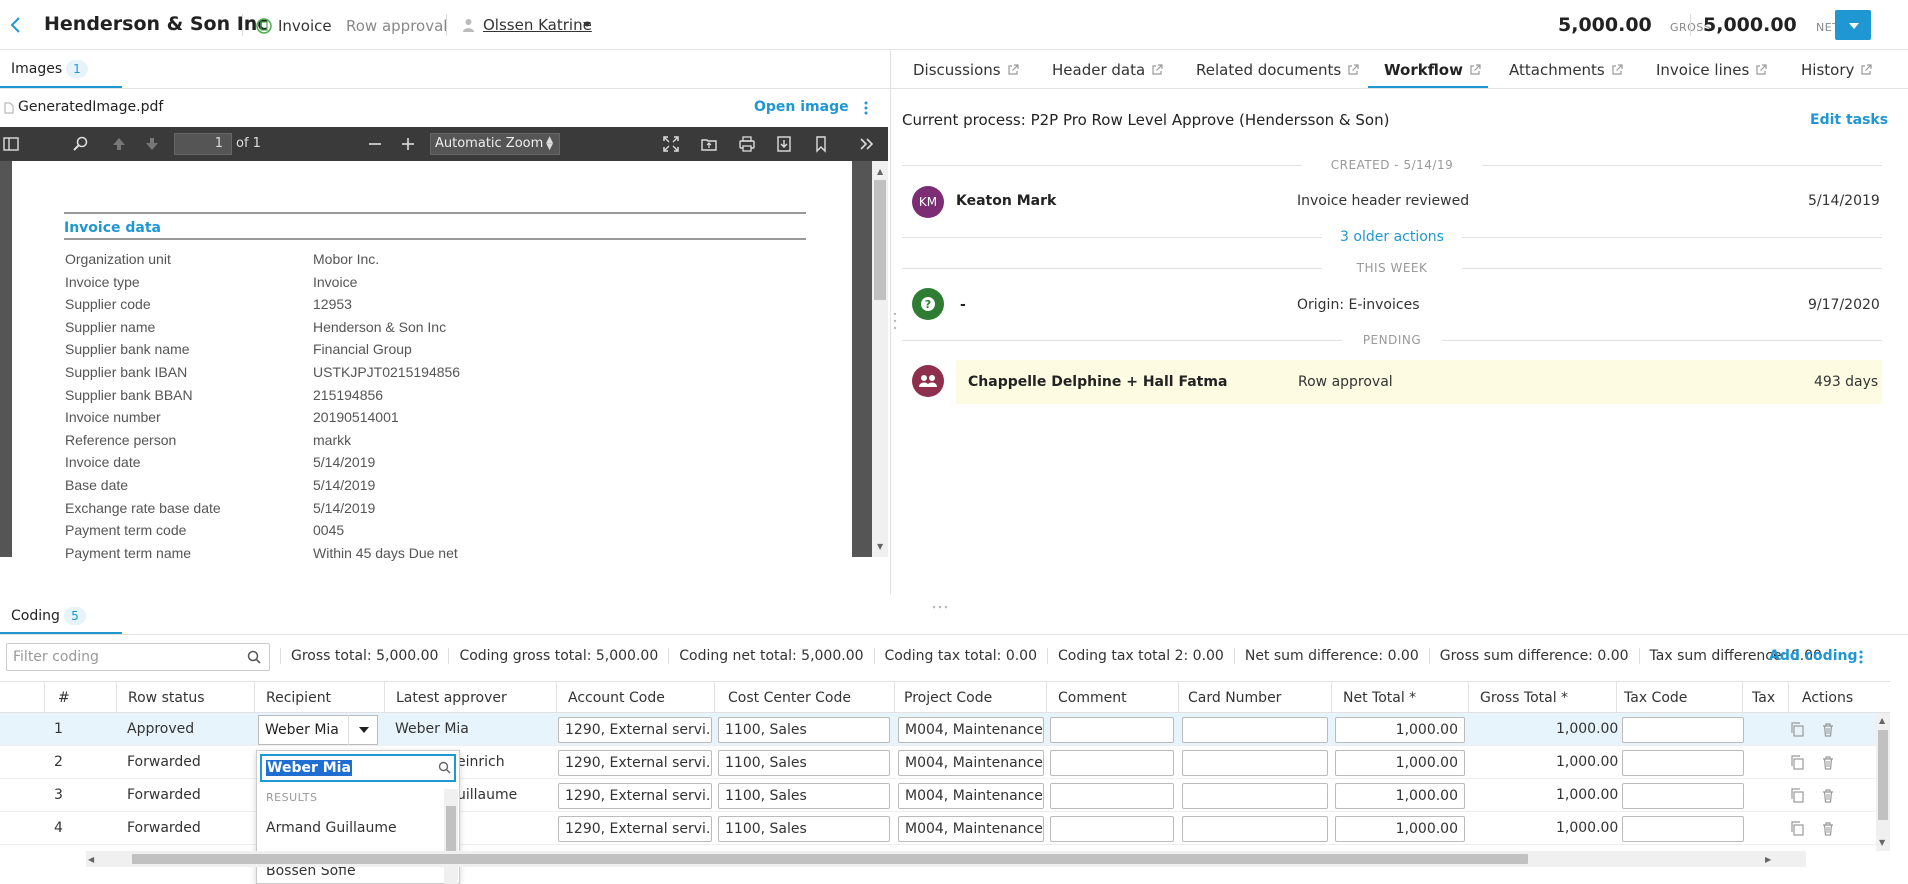 The width and height of the screenshot is (1908, 884). I want to click on add-coding-button: Add coding, so click(1813, 656).